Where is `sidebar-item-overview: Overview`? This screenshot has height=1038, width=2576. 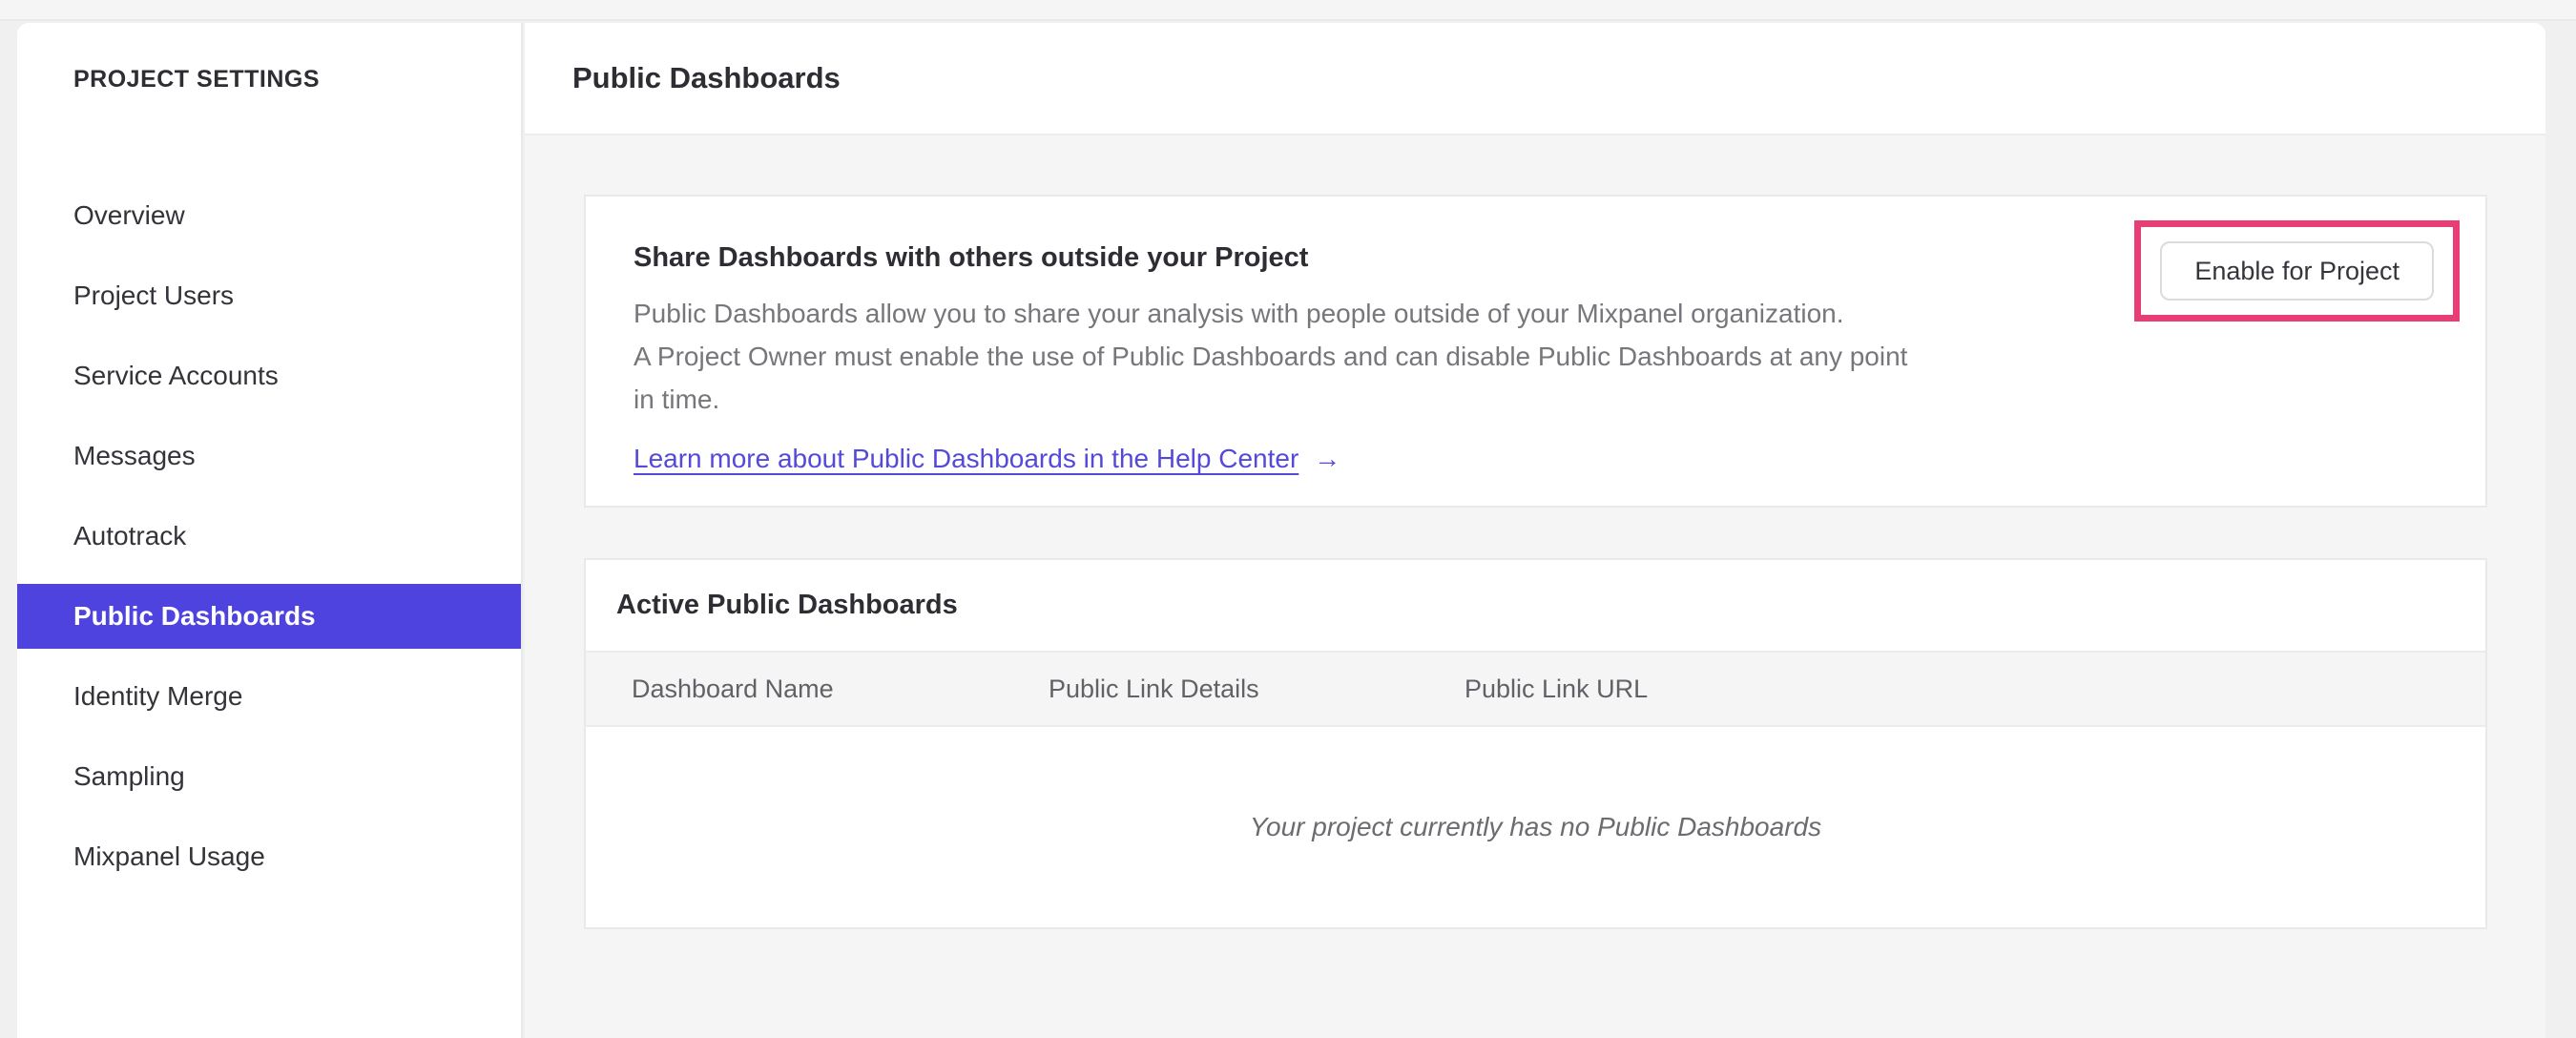
sidebar-item-overview: Overview is located at coordinates (269, 216).